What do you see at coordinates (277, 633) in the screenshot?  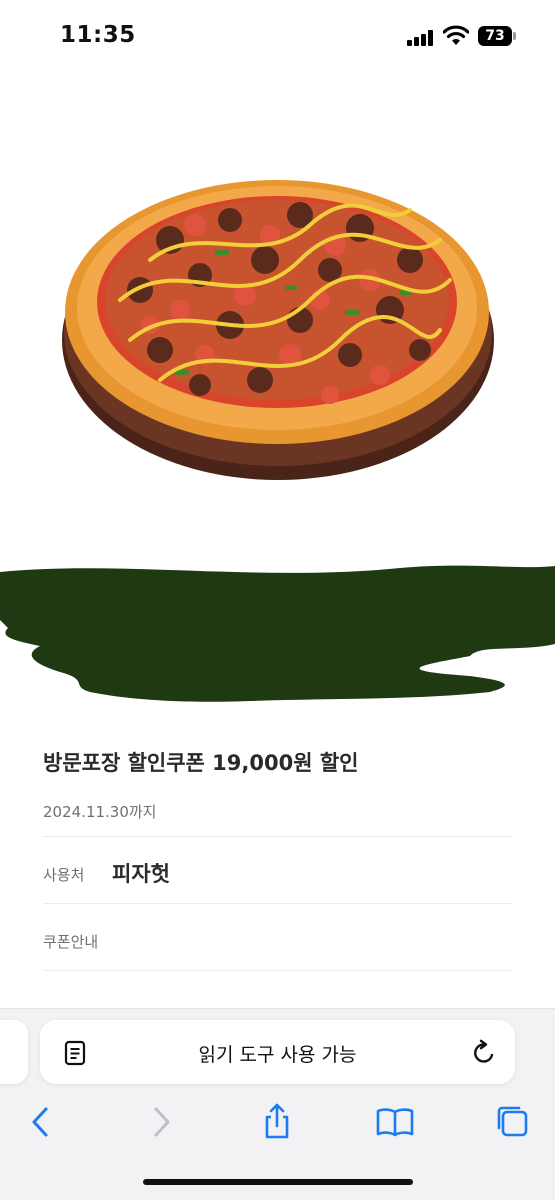 I see `redaction-mark` at bounding box center [277, 633].